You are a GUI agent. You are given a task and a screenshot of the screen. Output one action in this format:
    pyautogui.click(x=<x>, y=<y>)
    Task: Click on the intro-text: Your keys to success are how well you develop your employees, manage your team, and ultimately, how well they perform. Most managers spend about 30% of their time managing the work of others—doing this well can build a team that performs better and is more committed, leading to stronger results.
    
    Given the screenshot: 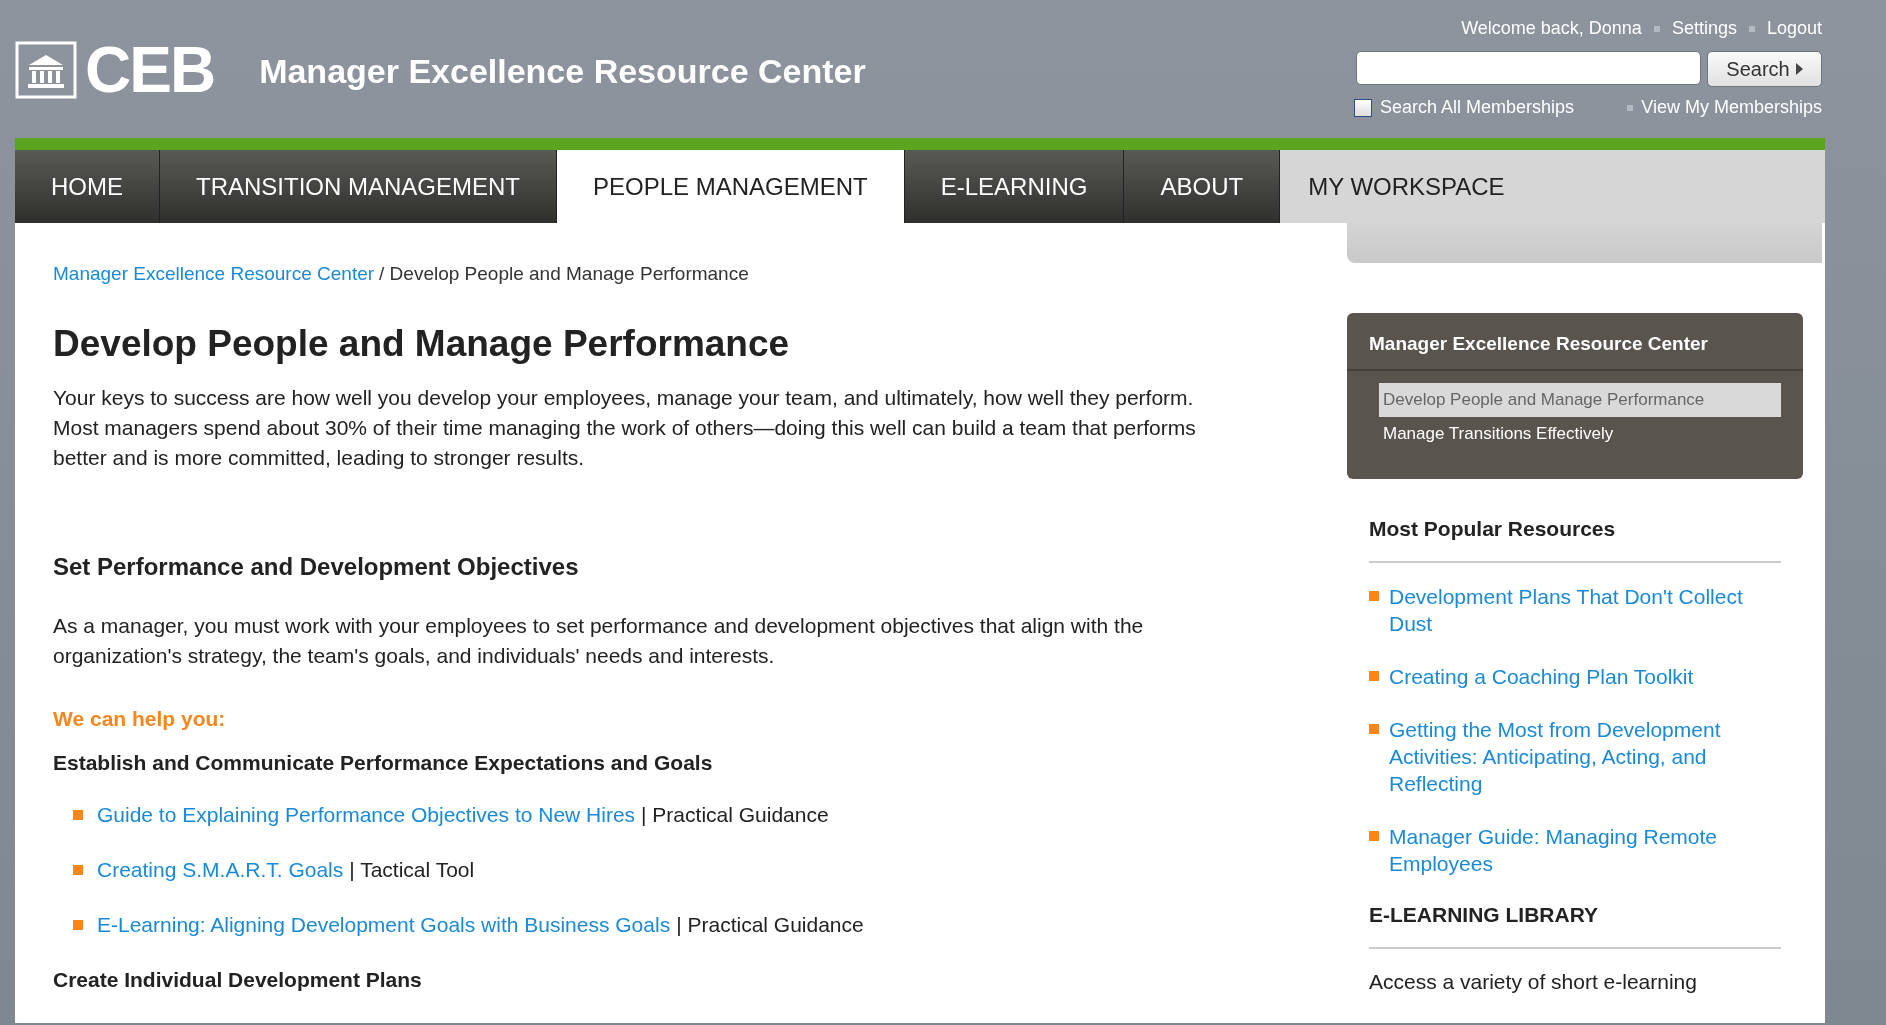 What is the action you would take?
    pyautogui.click(x=625, y=428)
    